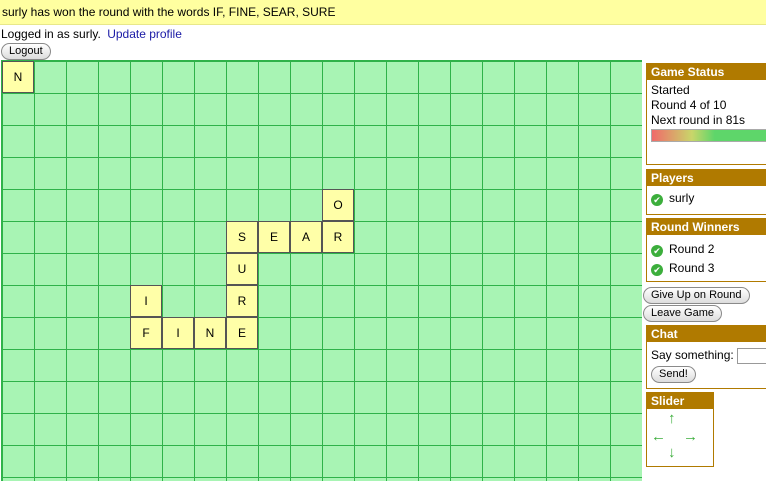 The width and height of the screenshot is (766, 481). I want to click on round-winner-item: ✔ Round 3, so click(707, 268).